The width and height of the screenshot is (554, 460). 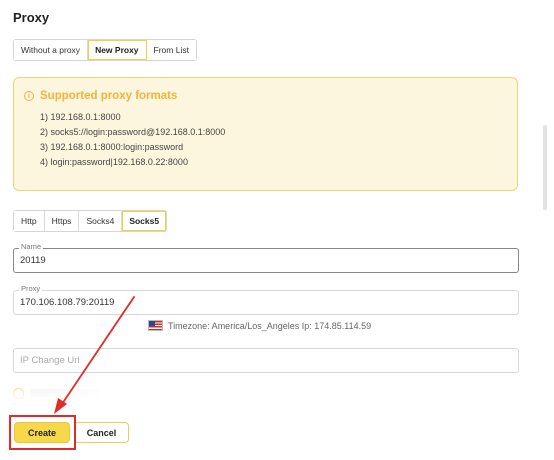 What do you see at coordinates (29, 221) in the screenshot?
I see `tab-http: Http` at bounding box center [29, 221].